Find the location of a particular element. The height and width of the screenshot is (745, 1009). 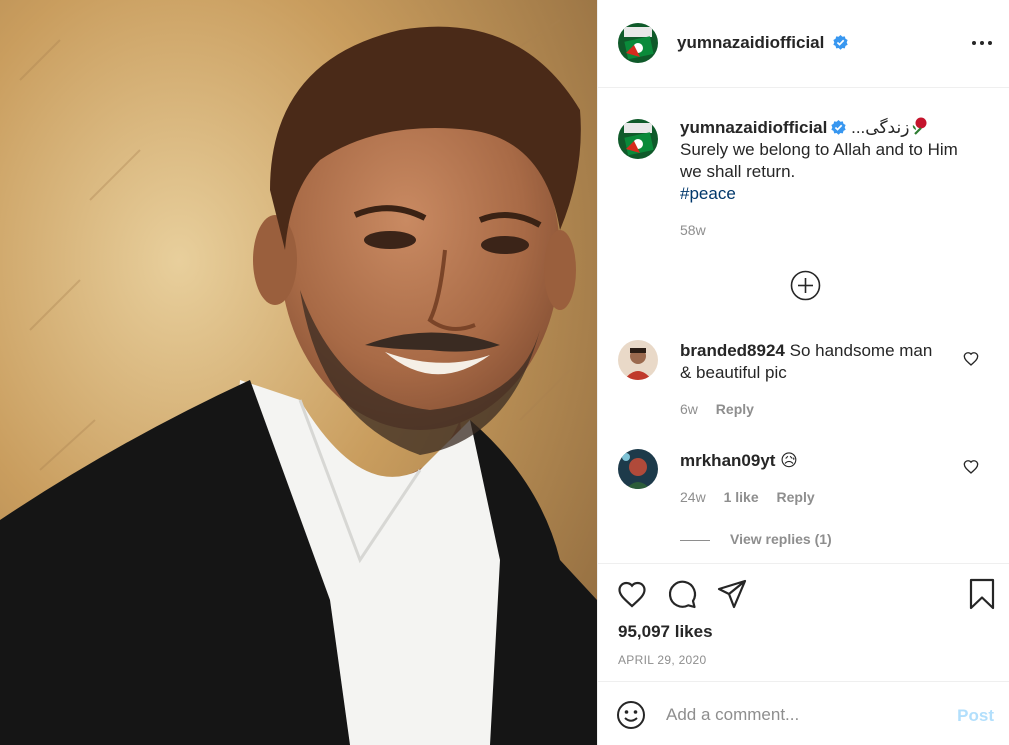

post-actions: 95,097 likes APRIL 29, 2020 is located at coordinates (803, 622).